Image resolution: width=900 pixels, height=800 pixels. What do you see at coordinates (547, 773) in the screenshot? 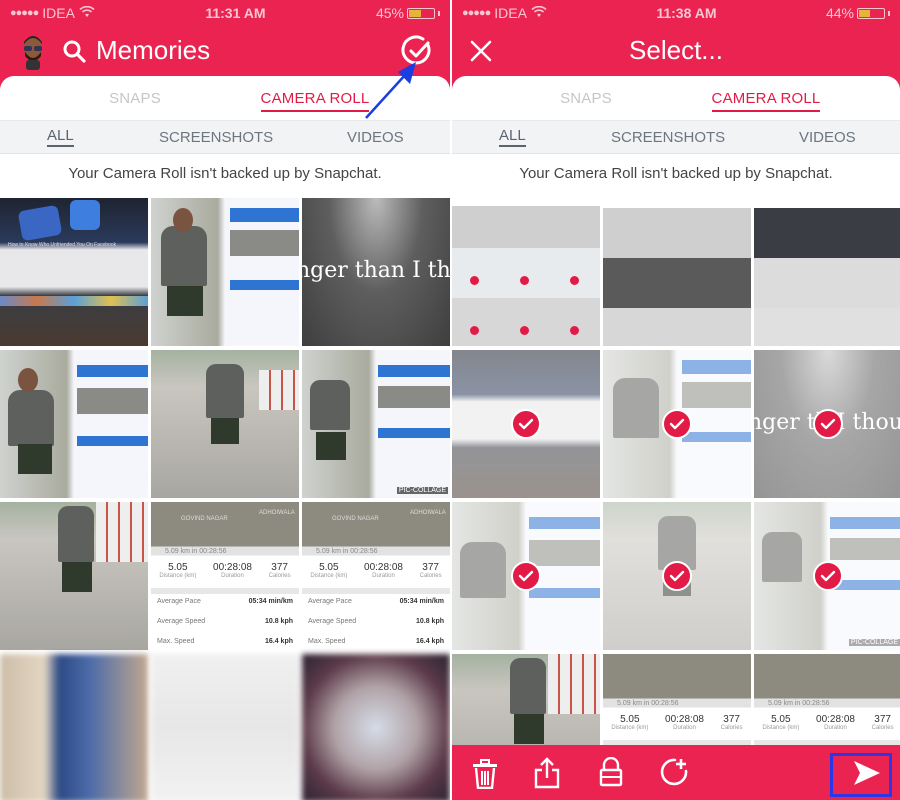
I see `share-icon` at bounding box center [547, 773].